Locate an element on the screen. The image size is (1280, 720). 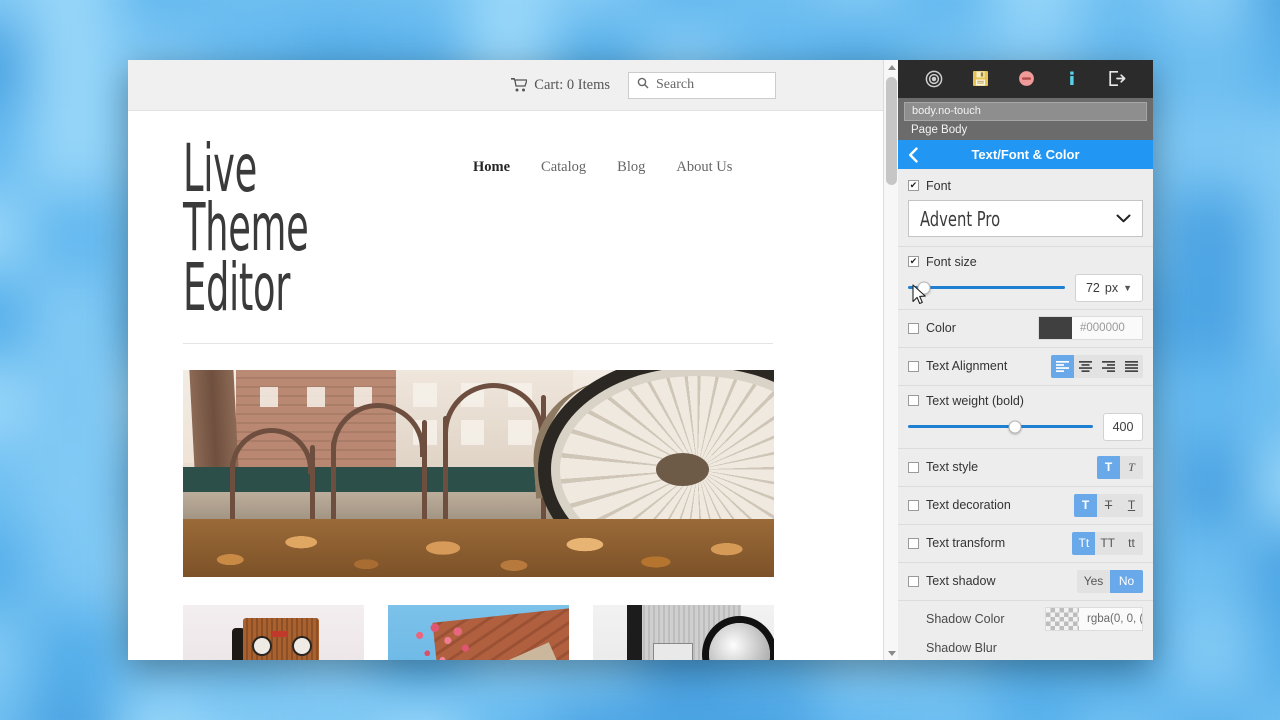
text-shadow-checkbox is located at coordinates (913, 581).